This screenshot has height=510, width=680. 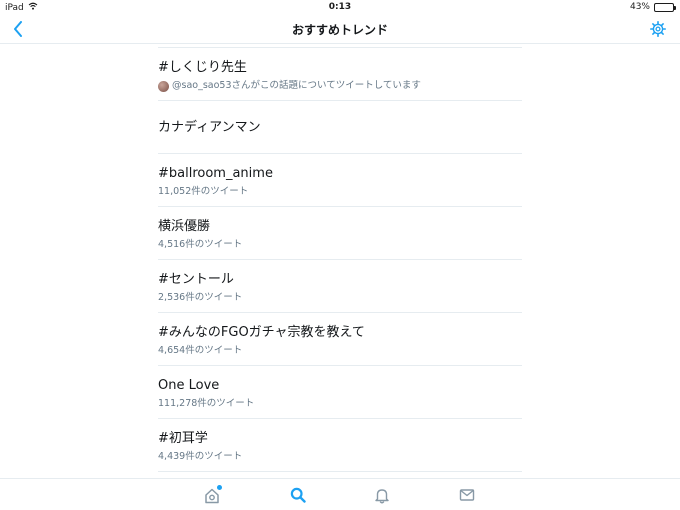 I want to click on trend-row: 横浜優勝 4,516件のツイート, so click(x=340, y=233).